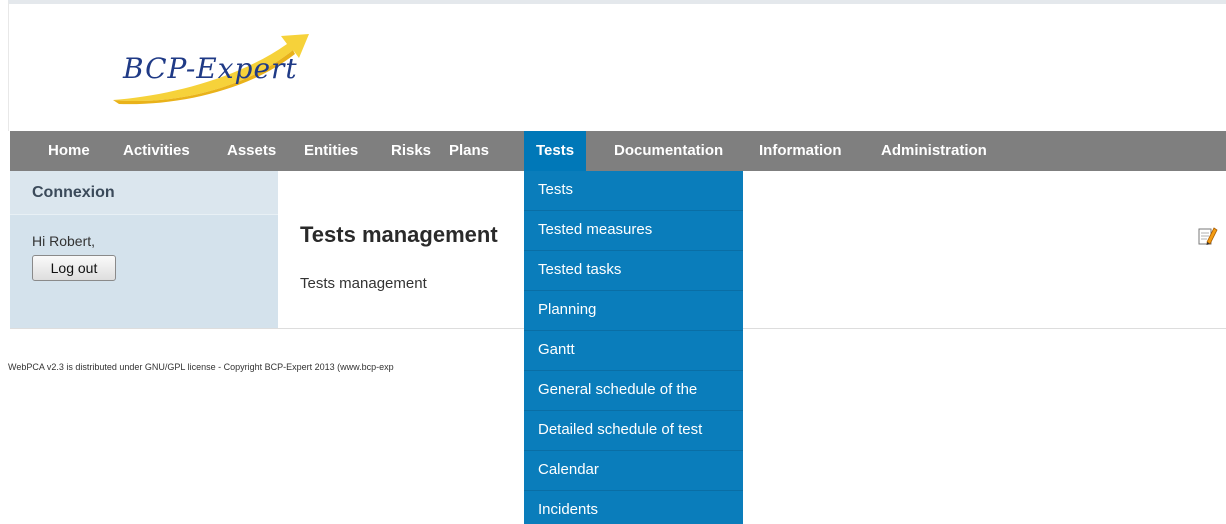 The image size is (1226, 524). I want to click on nav-assets: Assets, so click(251, 151).